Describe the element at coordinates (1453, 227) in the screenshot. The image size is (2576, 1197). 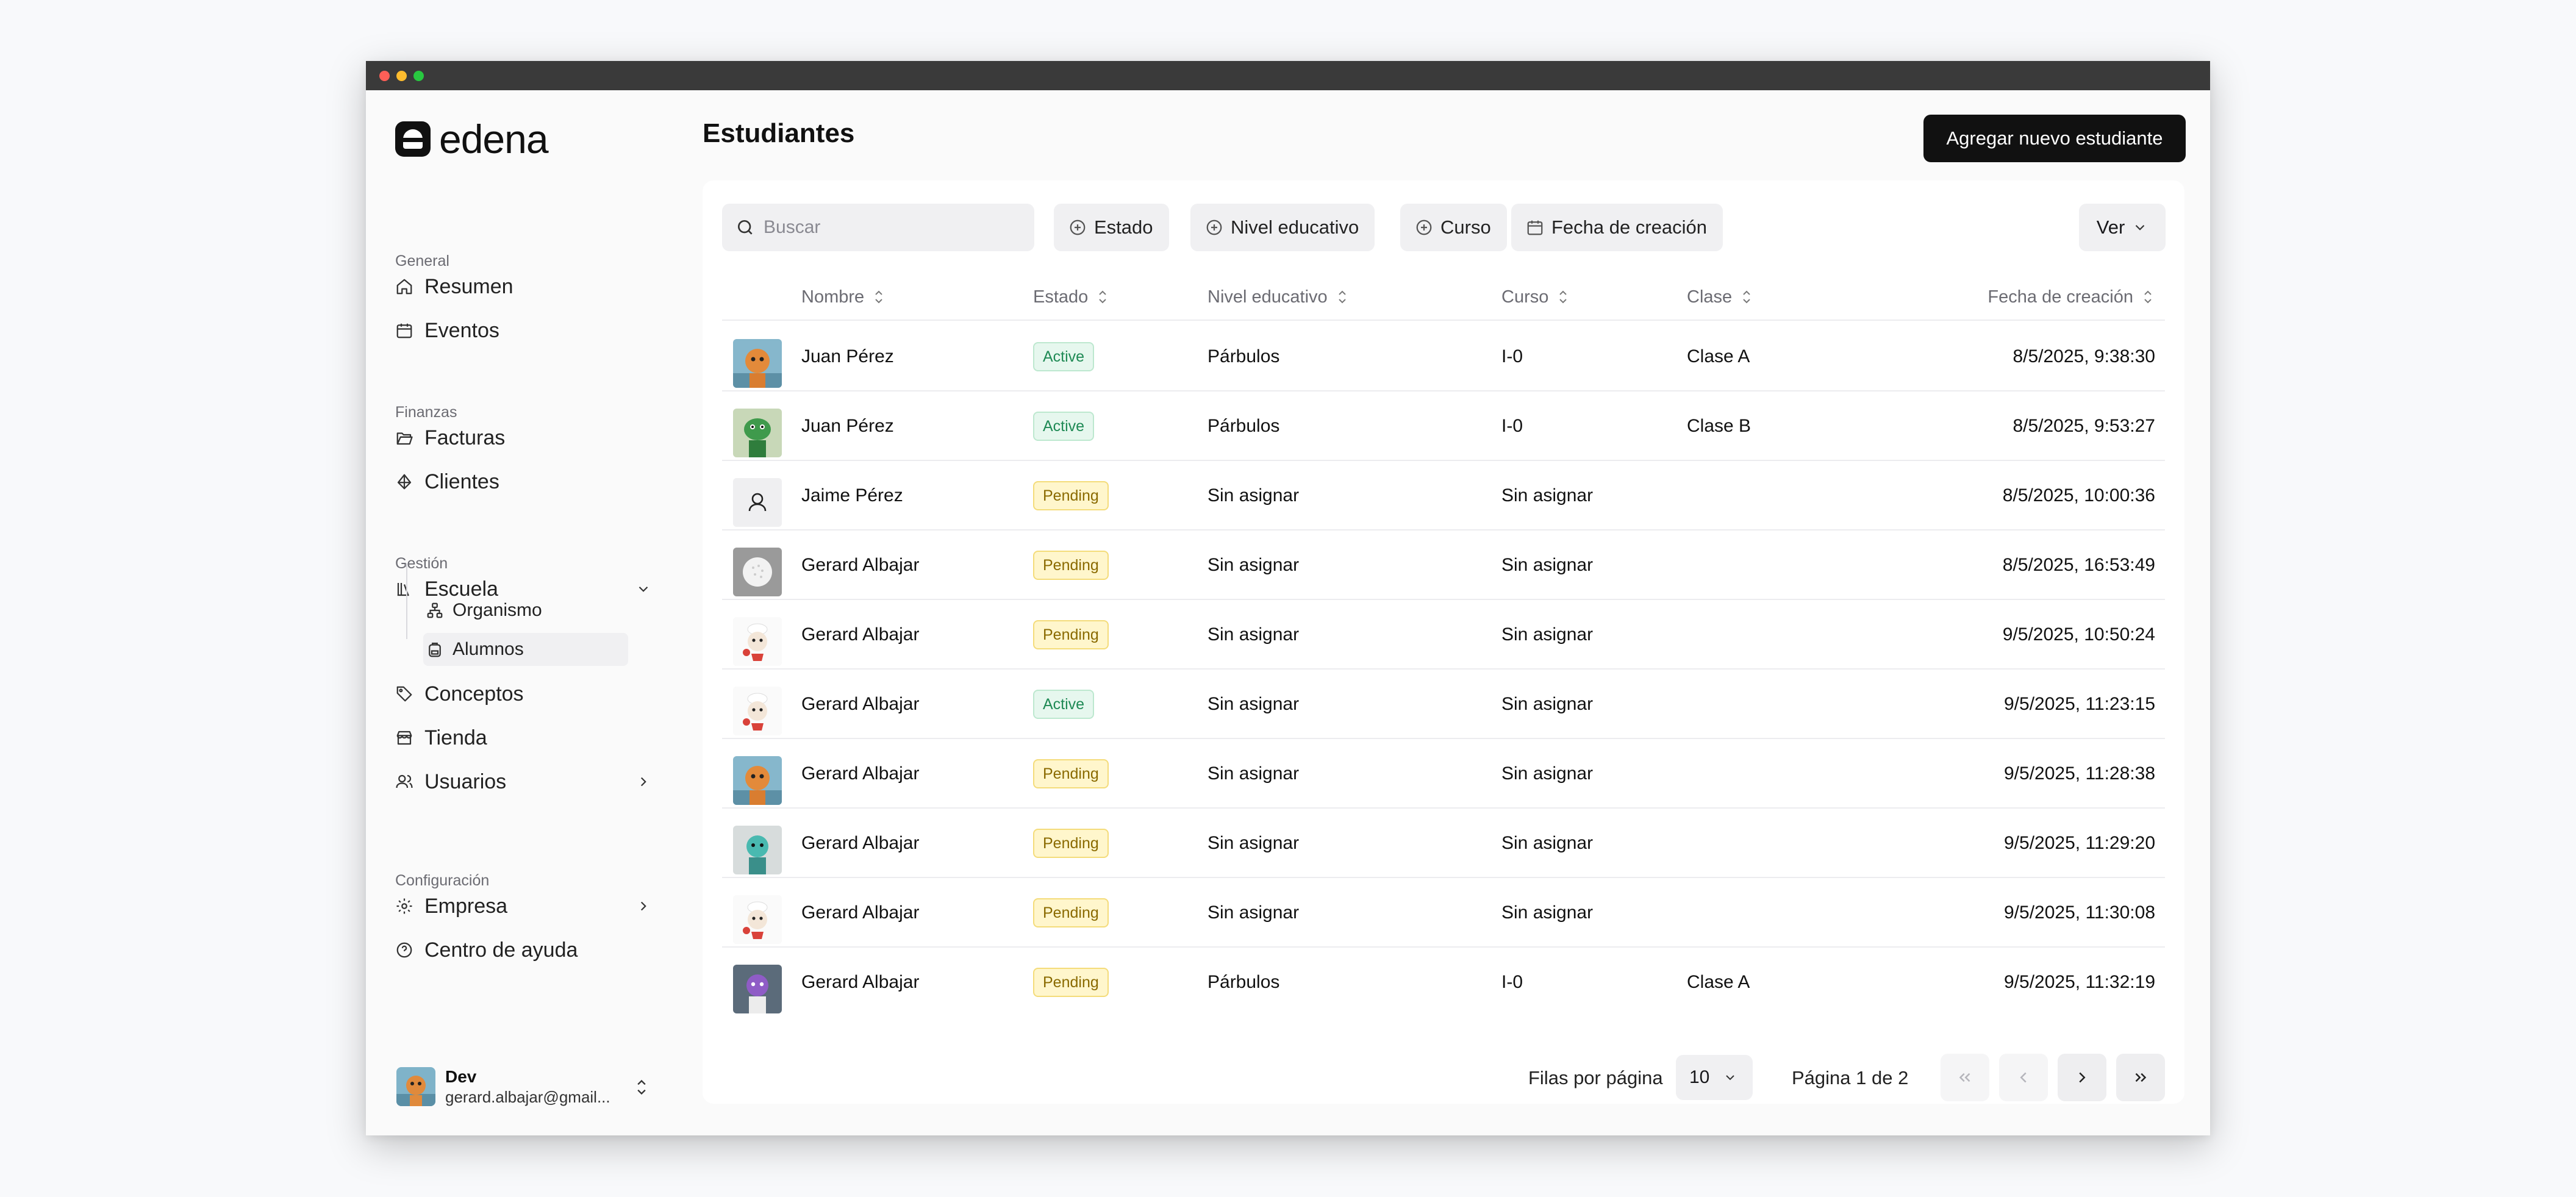
I see `filter-curso-button: Curso` at that location.